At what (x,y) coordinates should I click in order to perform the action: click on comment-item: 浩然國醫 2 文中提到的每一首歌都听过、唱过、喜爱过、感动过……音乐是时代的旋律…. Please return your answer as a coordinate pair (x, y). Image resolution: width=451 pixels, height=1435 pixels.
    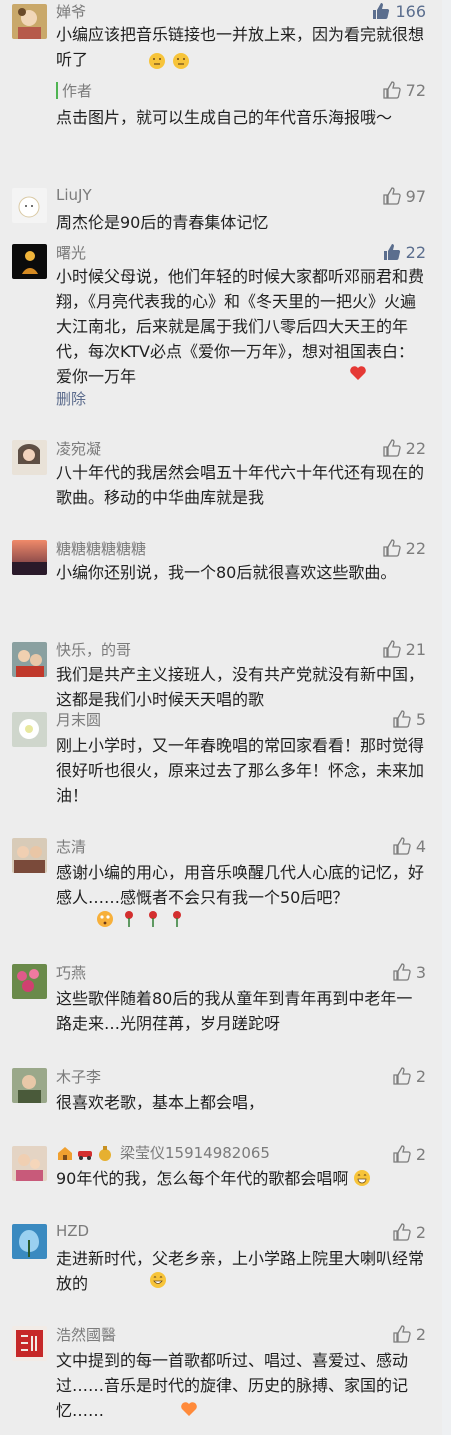
    Looking at the image, I should click on (221, 1377).